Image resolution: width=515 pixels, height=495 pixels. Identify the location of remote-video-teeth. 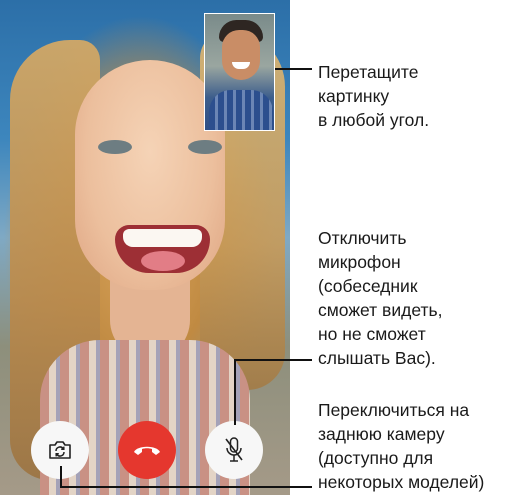
(162, 238).